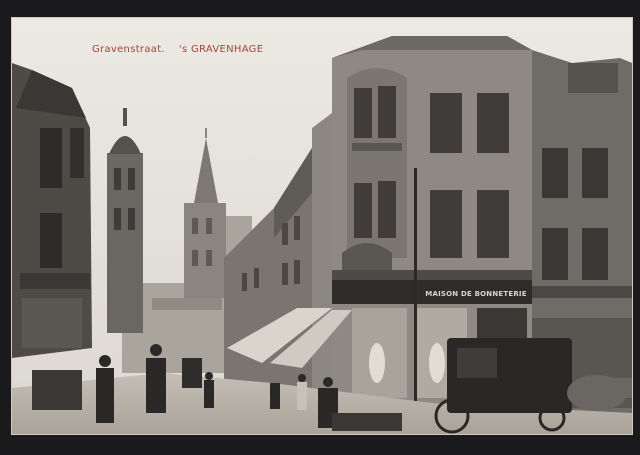 The height and width of the screenshot is (455, 640). What do you see at coordinates (221, 49) in the screenshot?
I see `caption-city: 's GRAVENHAGE` at bounding box center [221, 49].